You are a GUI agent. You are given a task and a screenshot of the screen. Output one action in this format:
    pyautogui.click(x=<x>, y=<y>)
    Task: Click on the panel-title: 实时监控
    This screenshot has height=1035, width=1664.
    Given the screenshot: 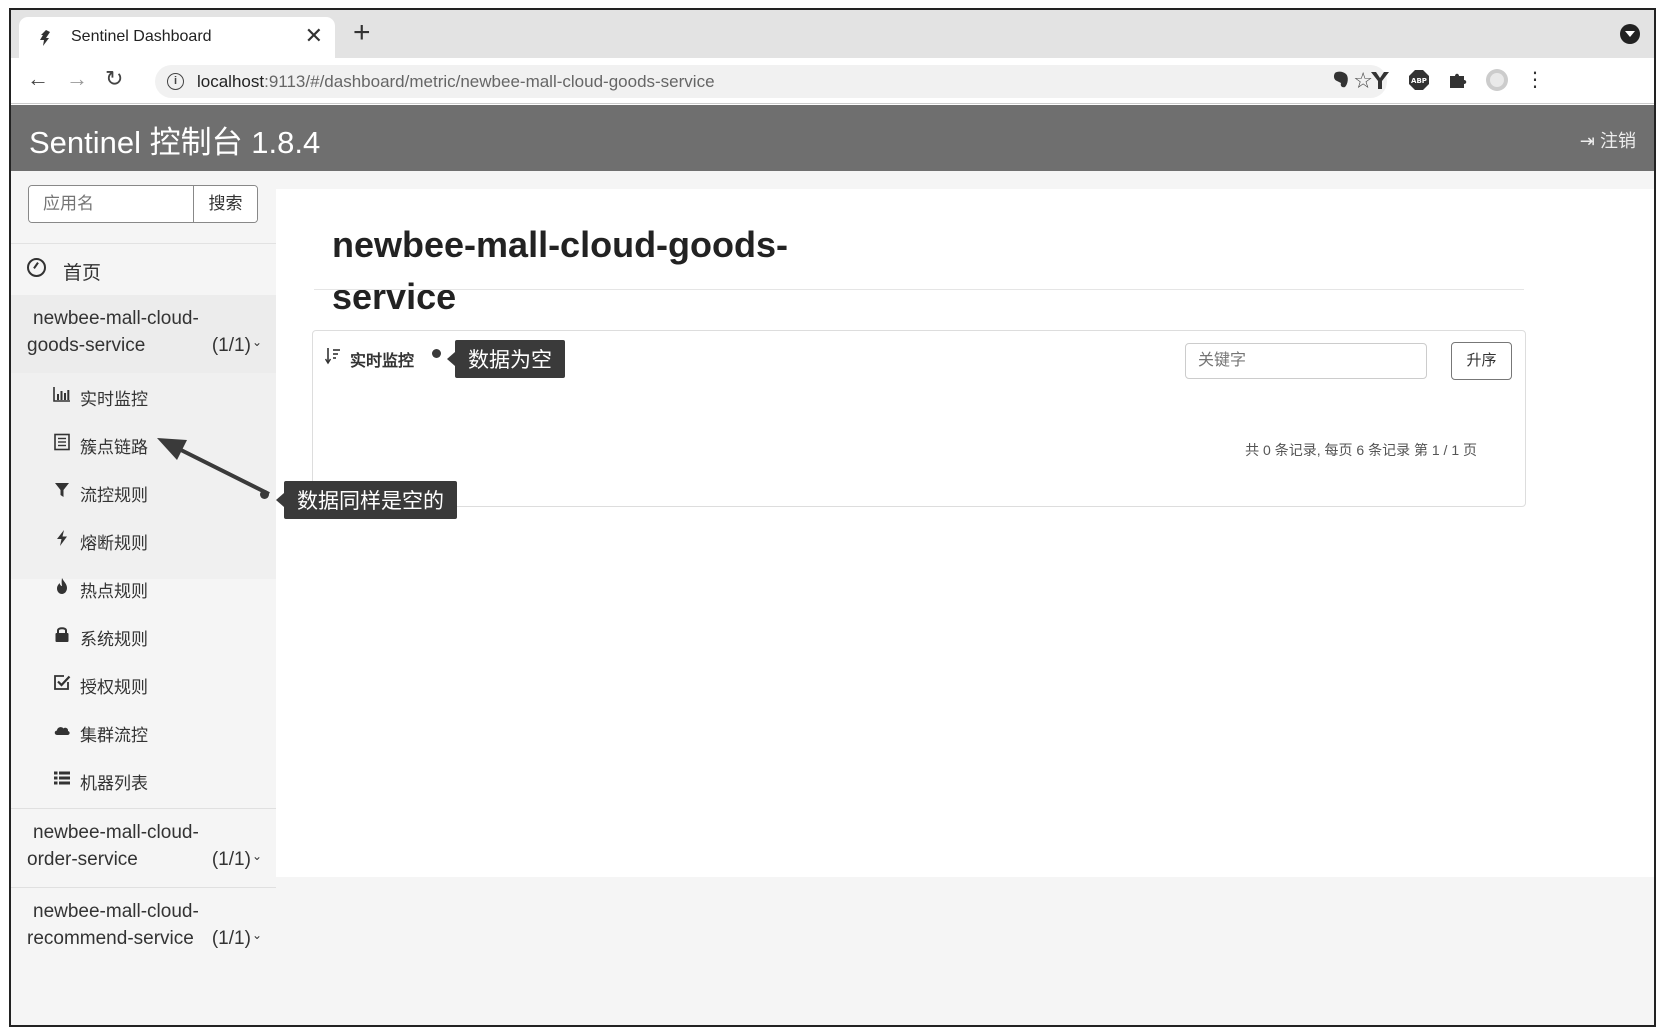 What is the action you would take?
    pyautogui.click(x=382, y=361)
    